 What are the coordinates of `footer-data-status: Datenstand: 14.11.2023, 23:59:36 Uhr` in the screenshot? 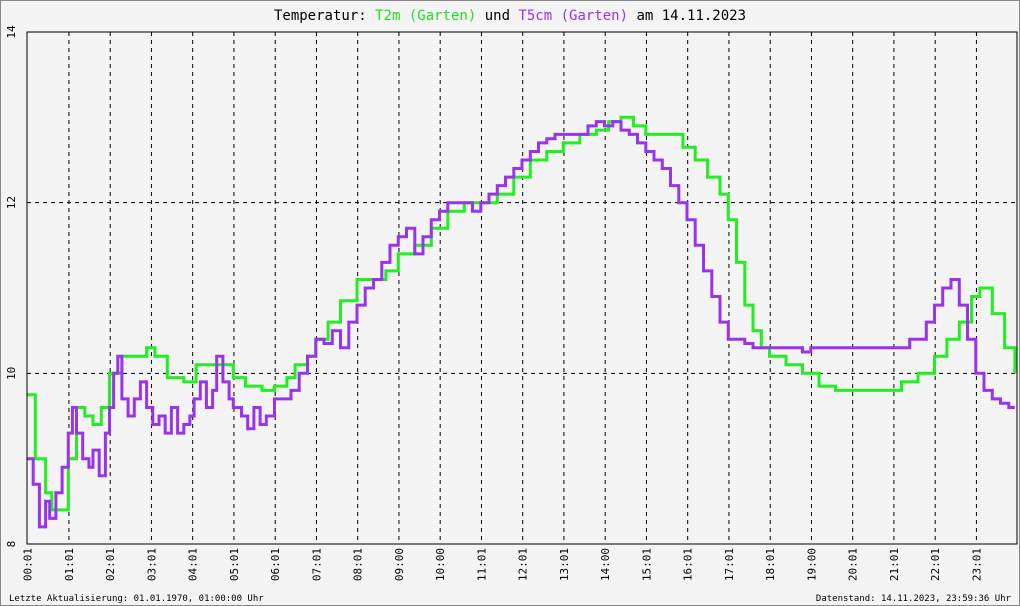 It's located at (914, 599).